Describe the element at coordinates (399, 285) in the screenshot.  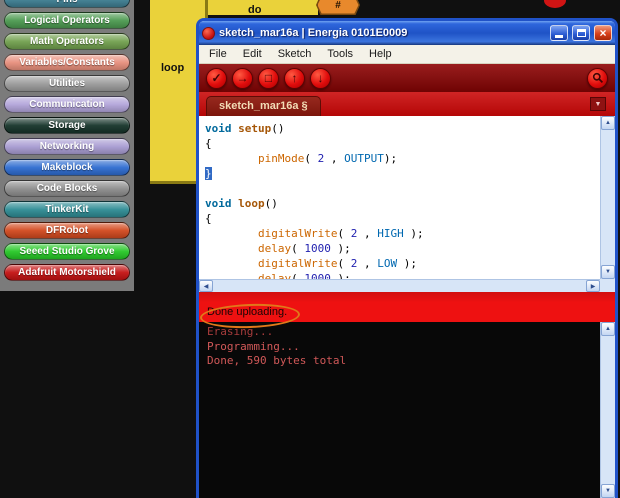
I see `horizontal-scrollbar: ◀ ▶` at that location.